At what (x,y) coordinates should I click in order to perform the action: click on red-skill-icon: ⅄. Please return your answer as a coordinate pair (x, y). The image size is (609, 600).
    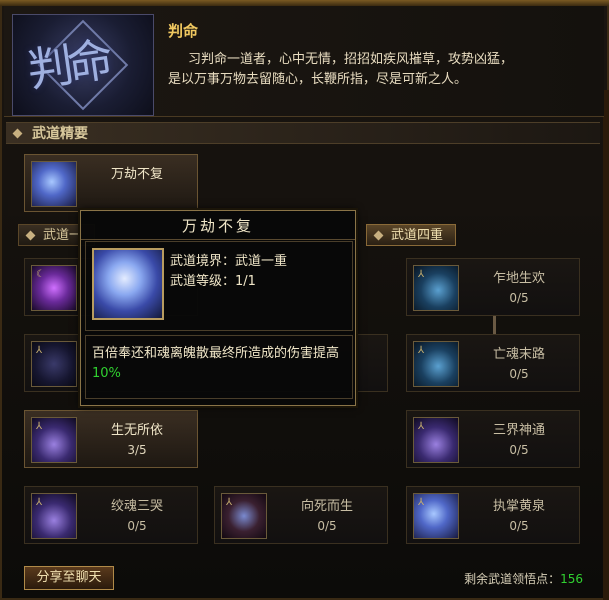
    Looking at the image, I should click on (244, 516).